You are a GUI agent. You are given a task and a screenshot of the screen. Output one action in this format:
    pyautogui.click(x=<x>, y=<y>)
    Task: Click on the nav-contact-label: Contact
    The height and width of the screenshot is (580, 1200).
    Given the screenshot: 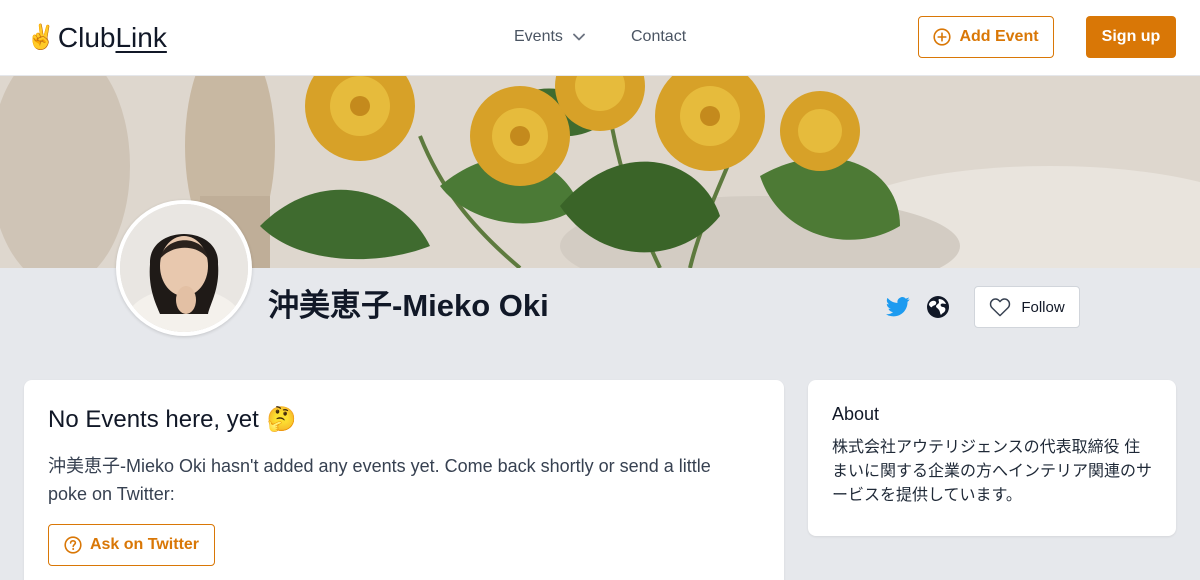 What is the action you would take?
    pyautogui.click(x=659, y=36)
    